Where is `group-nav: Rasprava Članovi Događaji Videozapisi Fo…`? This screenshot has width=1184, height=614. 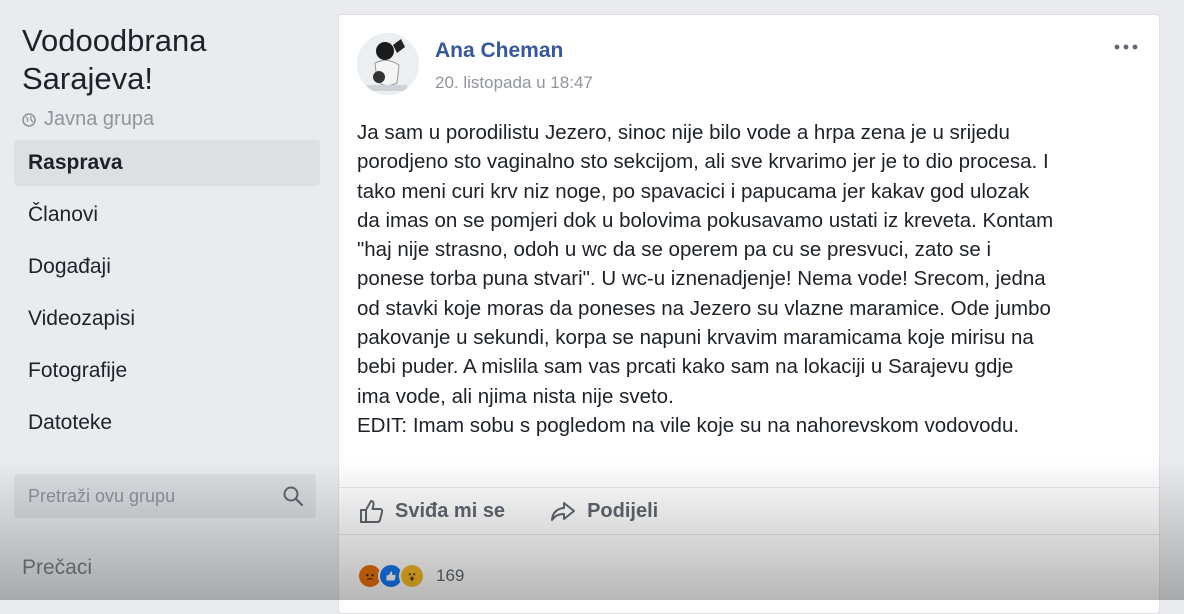
group-nav: Rasprava Članovi Događaji Videozapisi Fo… is located at coordinates (167, 296).